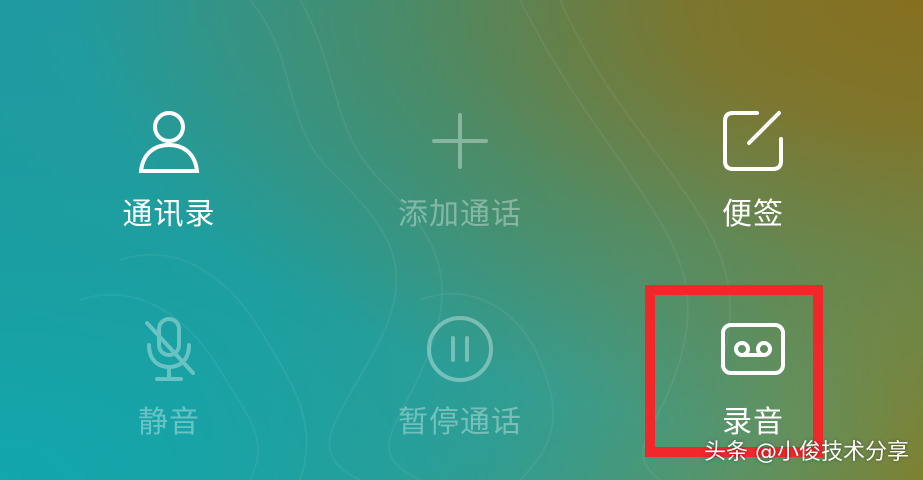 The width and height of the screenshot is (923, 480). I want to click on mute-button: 静音, so click(169, 378).